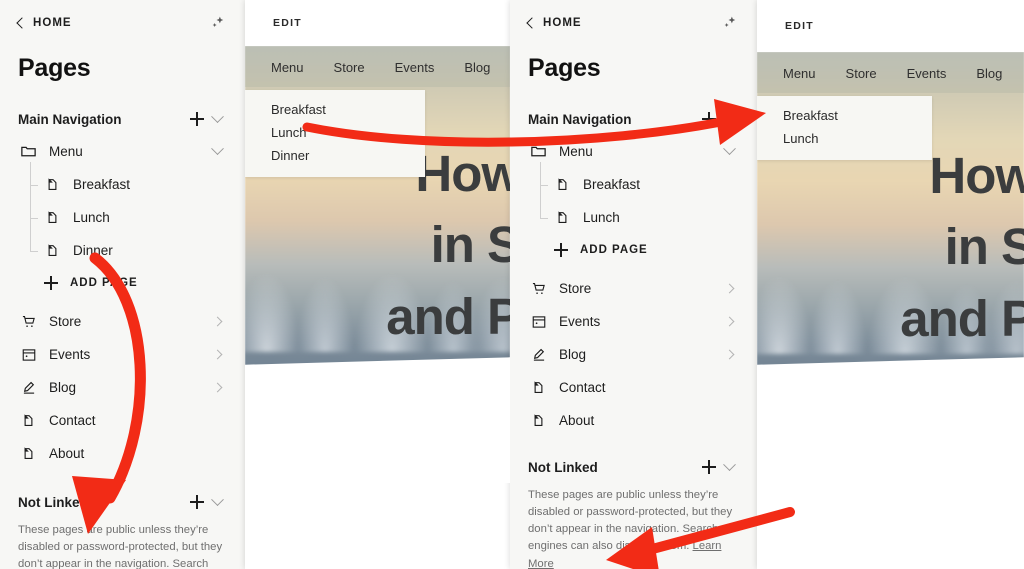 The height and width of the screenshot is (569, 1024). I want to click on preview-edit-bar-right: EDIT, so click(890, 26).